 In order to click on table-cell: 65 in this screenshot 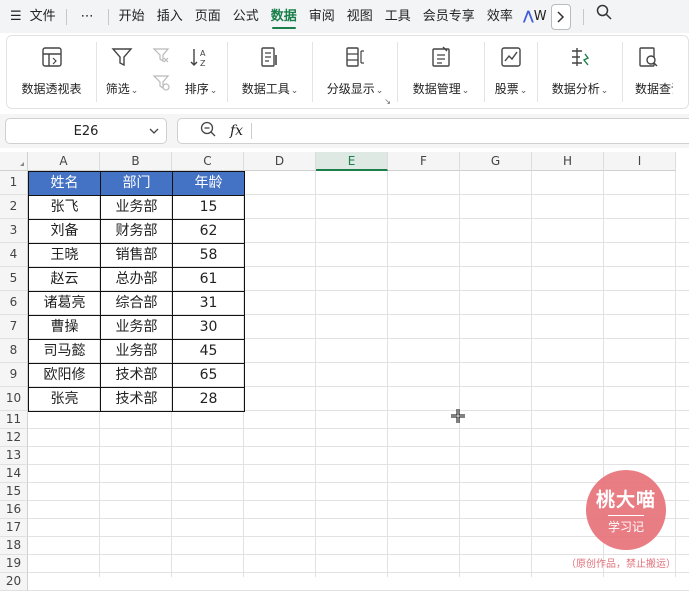, I will do `click(208, 375)`.